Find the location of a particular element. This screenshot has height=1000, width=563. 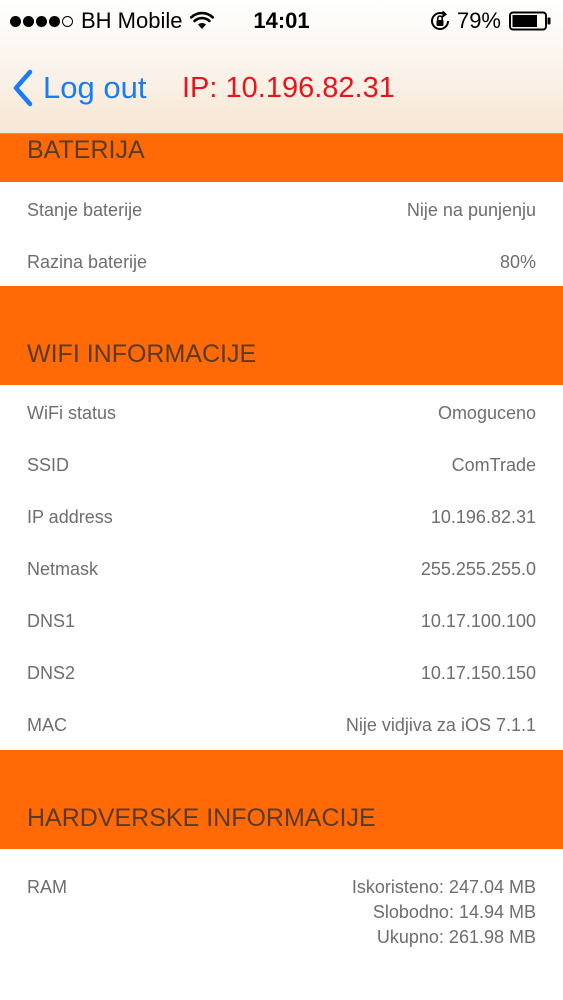

section-title-hardware: HARDVERSKE INFORMACIJE is located at coordinates (201, 818).